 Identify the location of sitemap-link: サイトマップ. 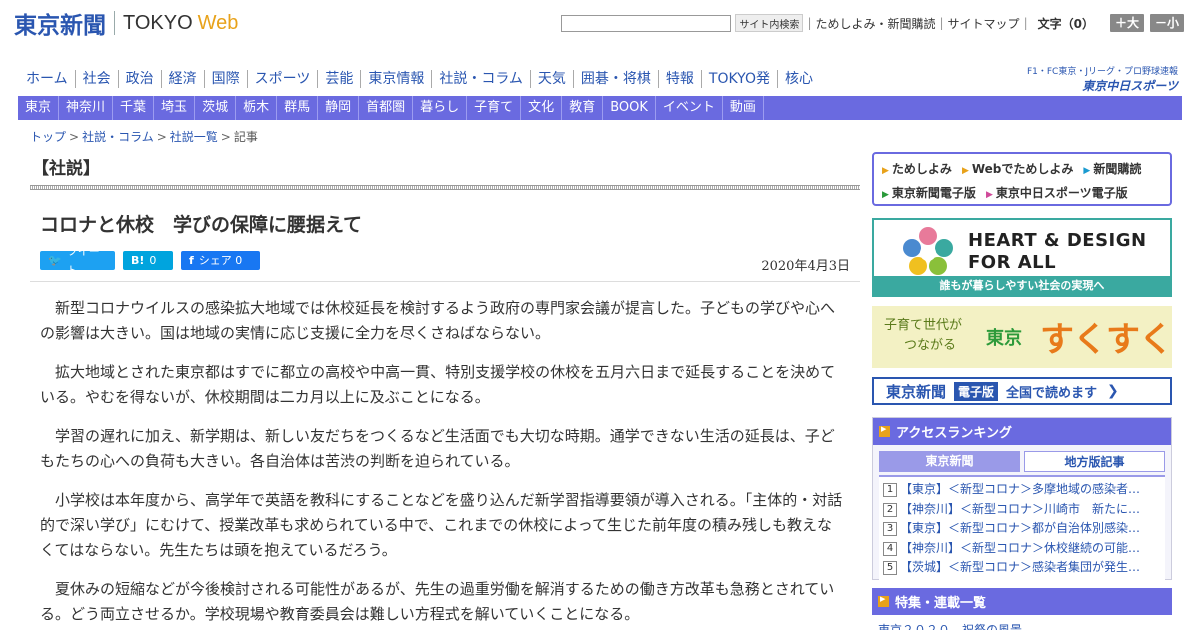
(984, 23).